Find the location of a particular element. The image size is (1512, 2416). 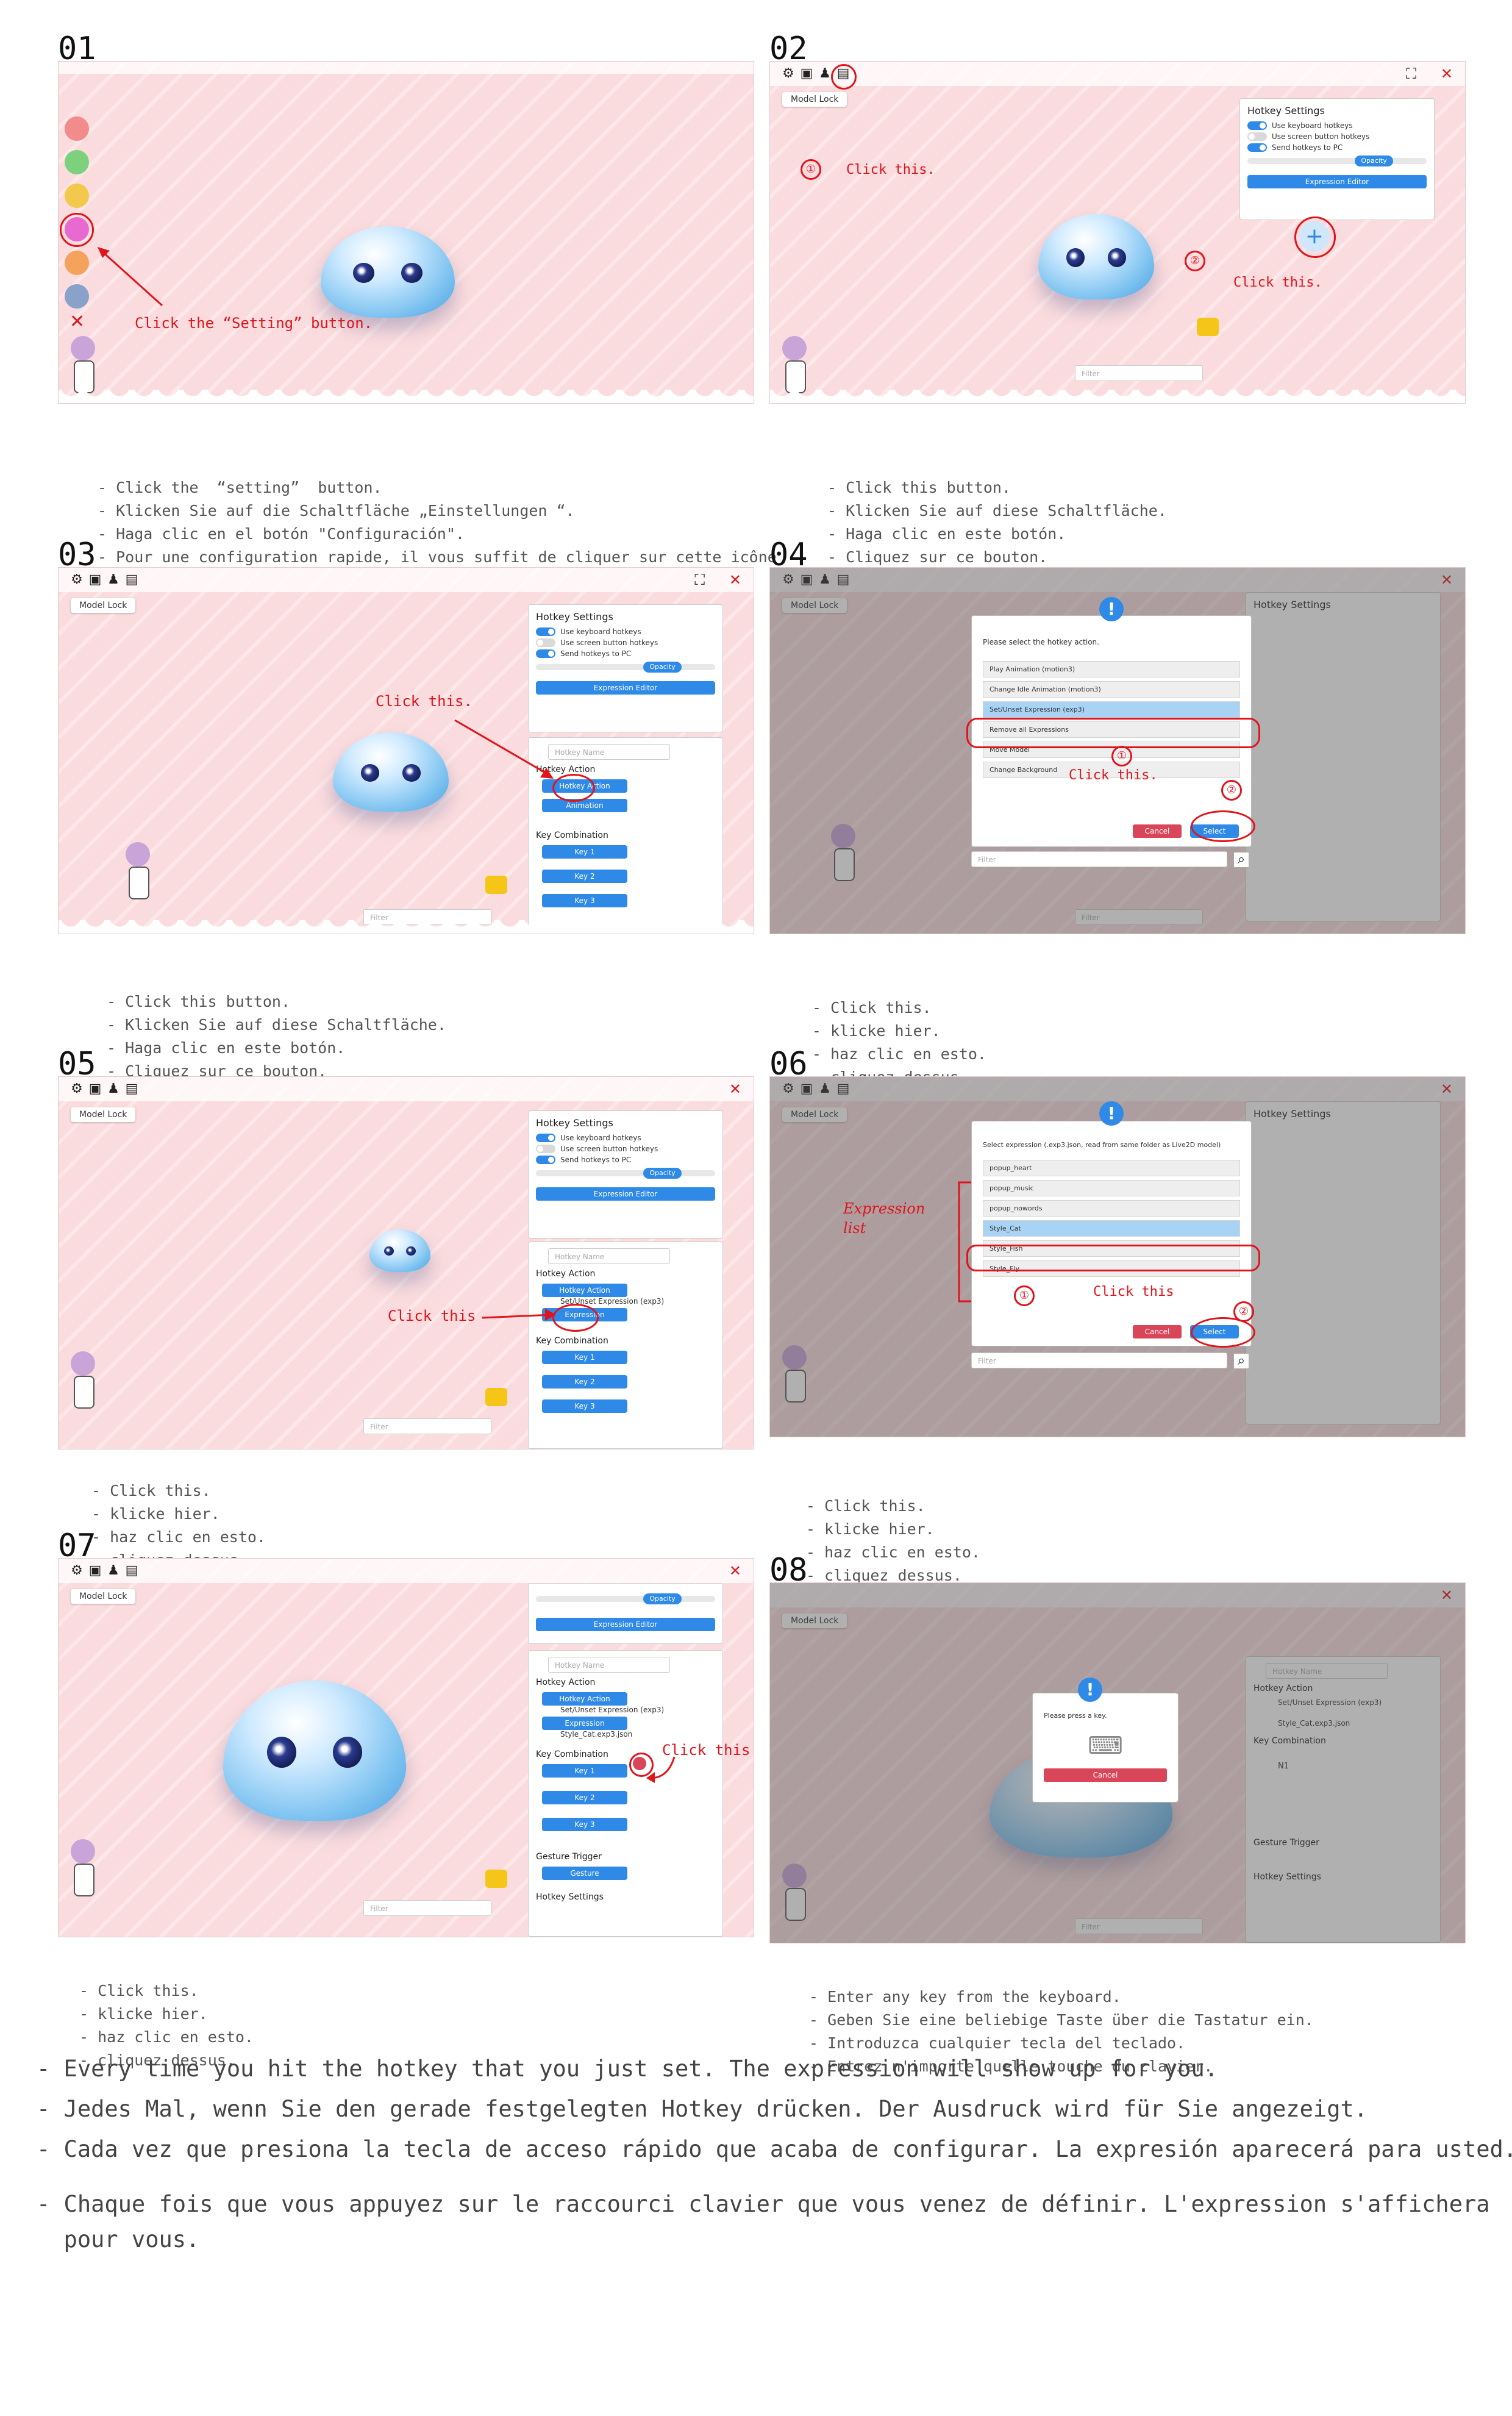

option-selected: Set/Unset Expression (exp3) is located at coordinates (1111, 709).